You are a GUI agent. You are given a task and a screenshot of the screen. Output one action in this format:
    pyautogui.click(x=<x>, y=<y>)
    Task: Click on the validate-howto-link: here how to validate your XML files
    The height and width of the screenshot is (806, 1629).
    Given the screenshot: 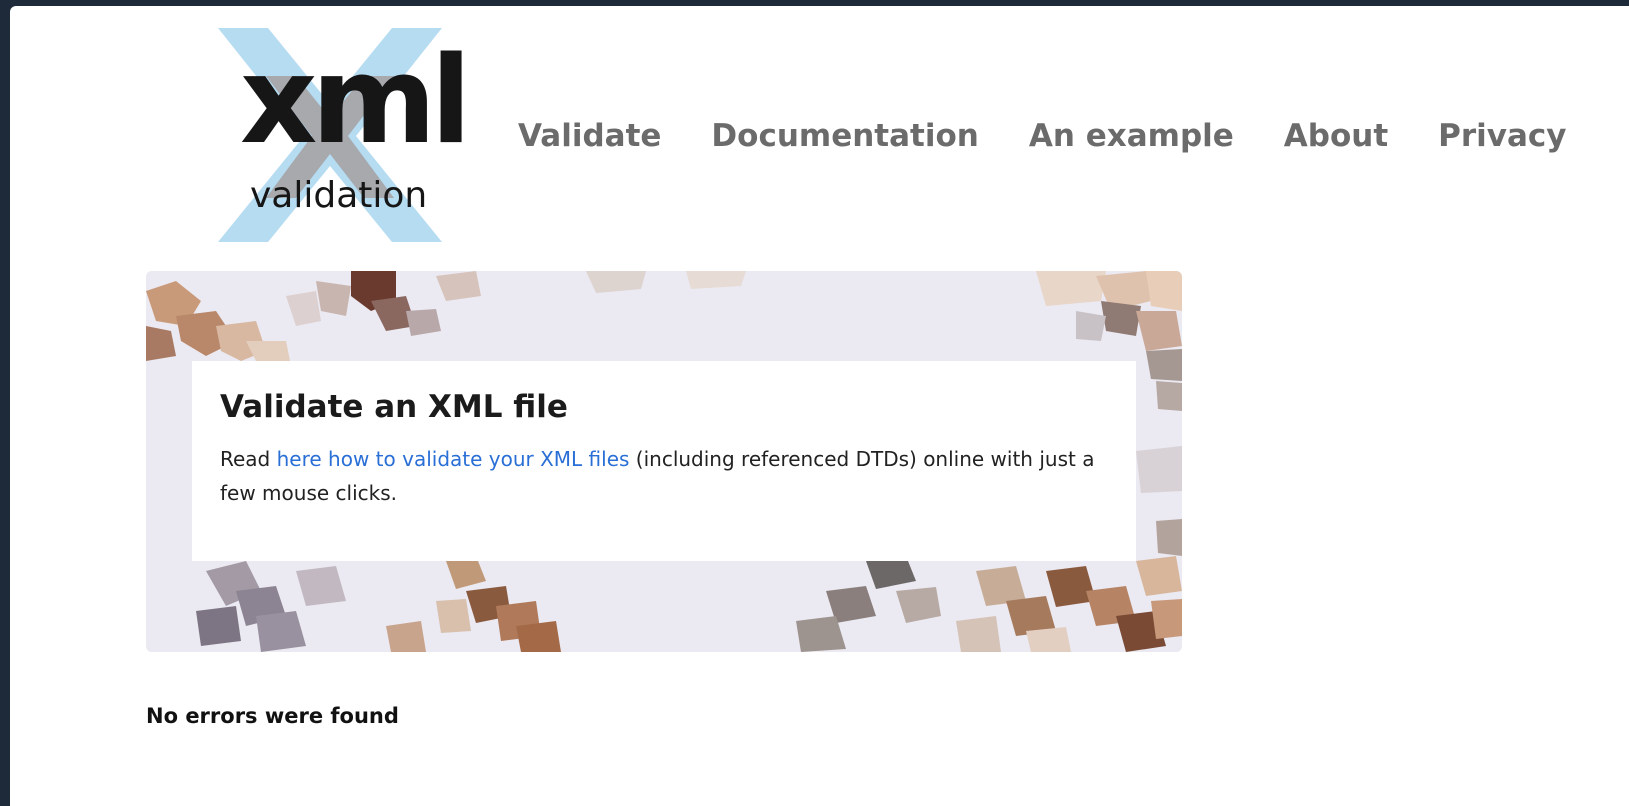 What is the action you would take?
    pyautogui.click(x=453, y=459)
    